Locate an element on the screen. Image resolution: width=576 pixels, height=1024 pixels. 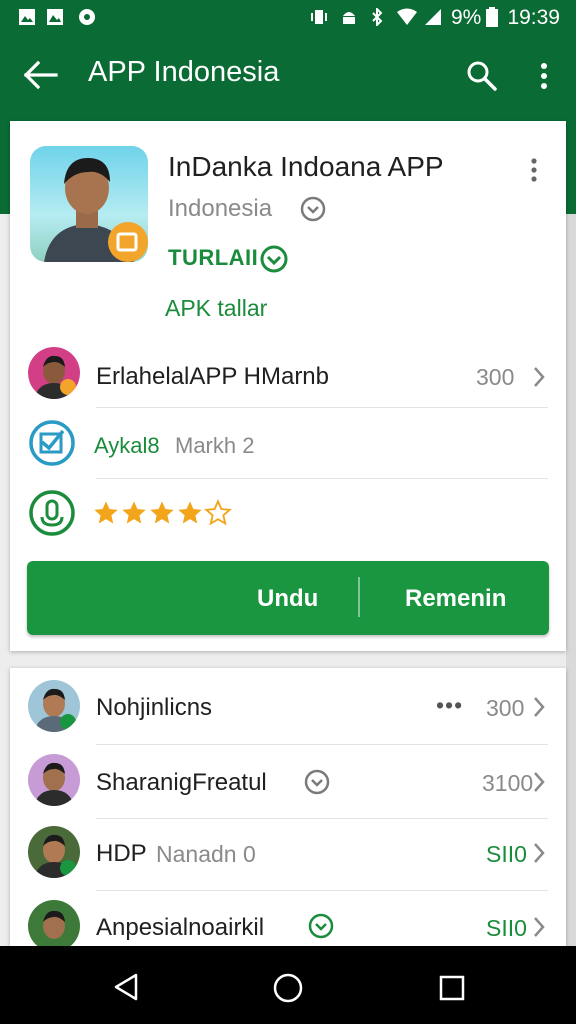
background-strip is located at coordinates (571, 584).